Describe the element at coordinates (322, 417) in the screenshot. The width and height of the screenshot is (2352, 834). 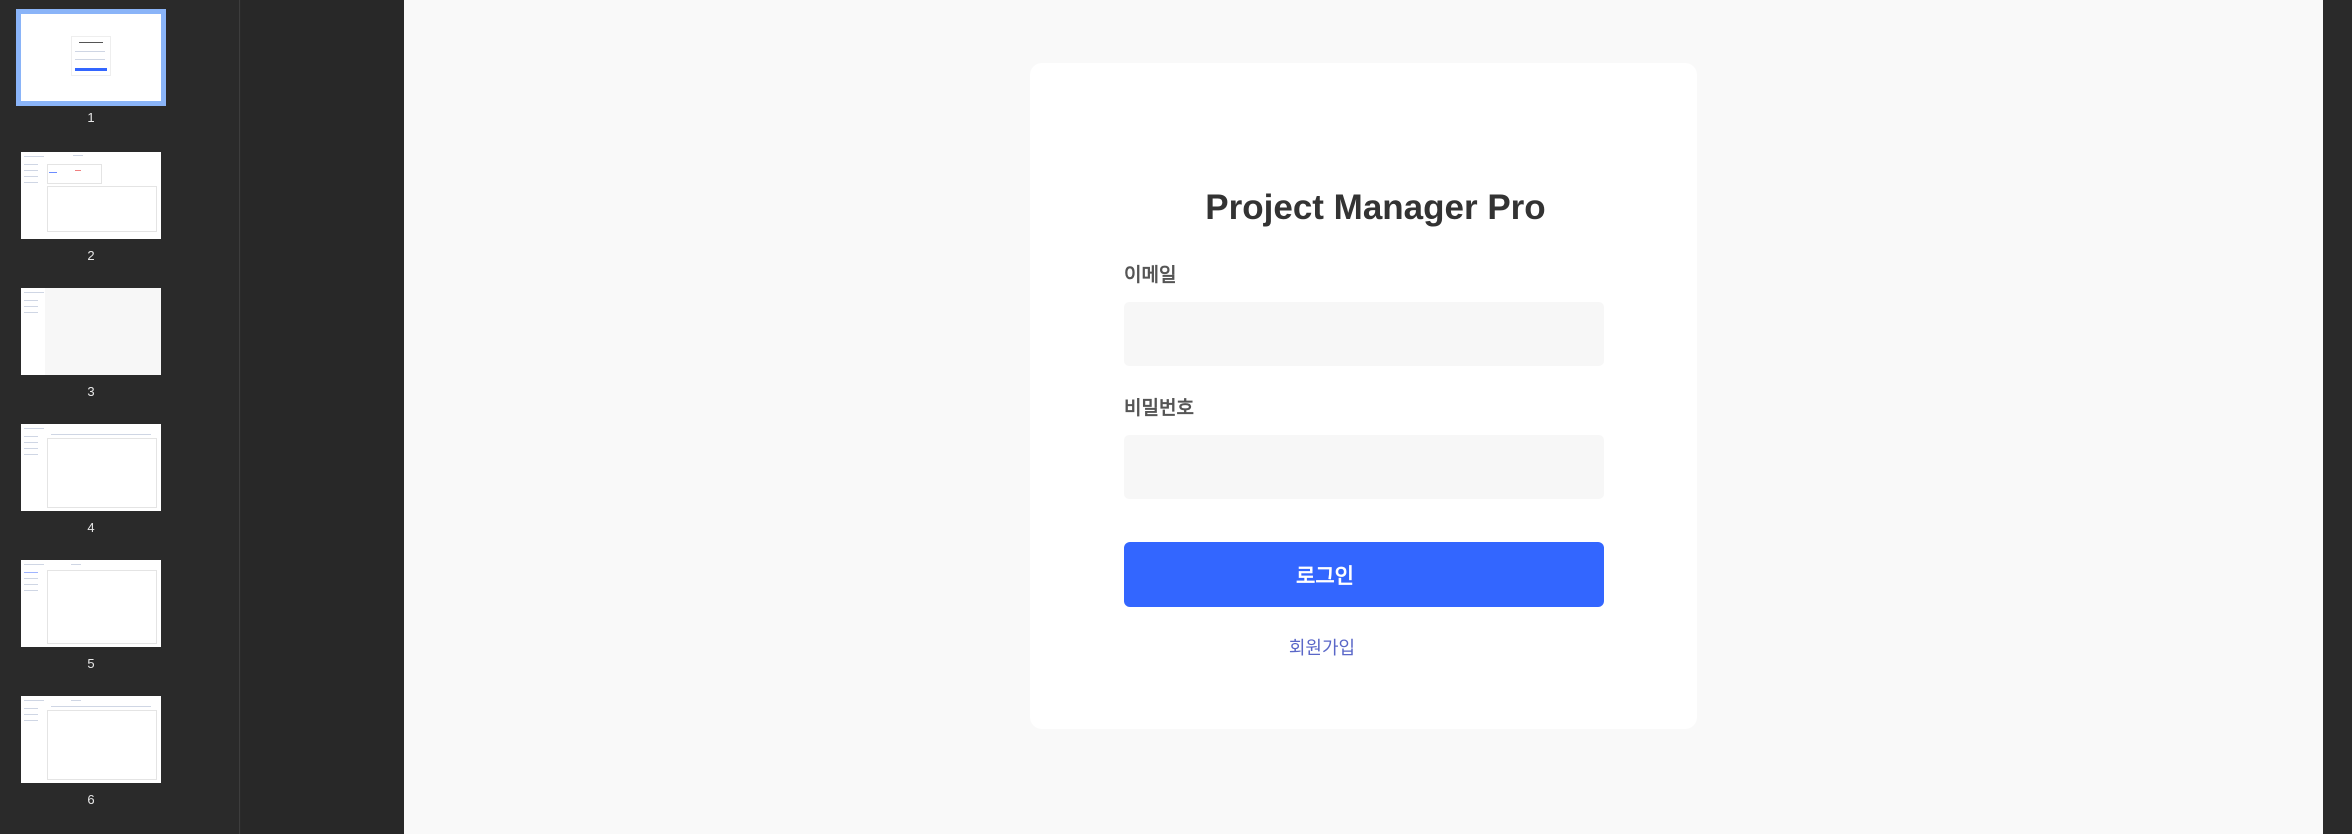
I see `viewer-gutter` at that location.